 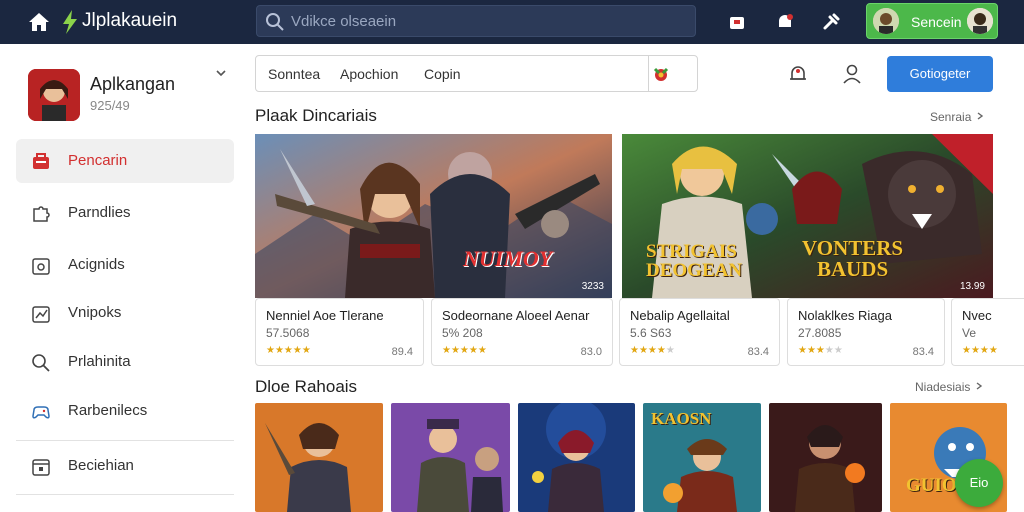 What do you see at coordinates (798, 74) in the screenshot?
I see `bell-icon` at bounding box center [798, 74].